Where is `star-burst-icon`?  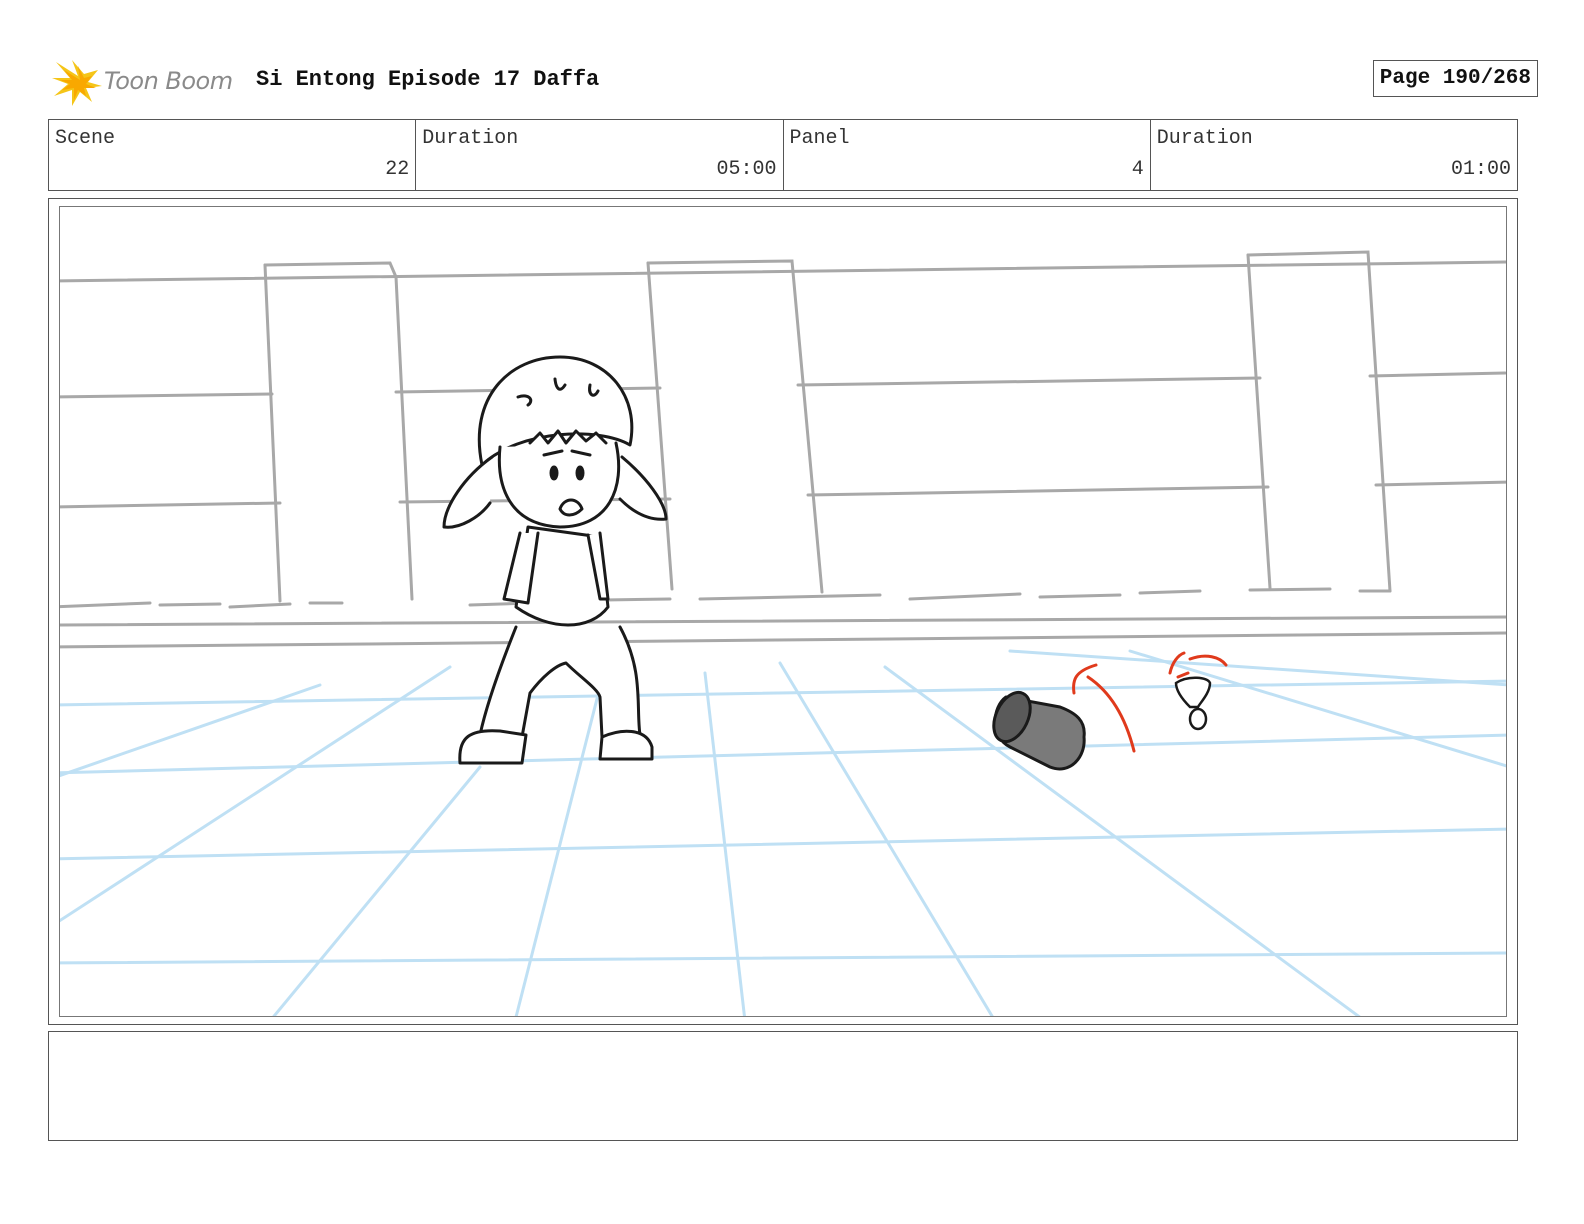 star-burst-icon is located at coordinates (77, 83).